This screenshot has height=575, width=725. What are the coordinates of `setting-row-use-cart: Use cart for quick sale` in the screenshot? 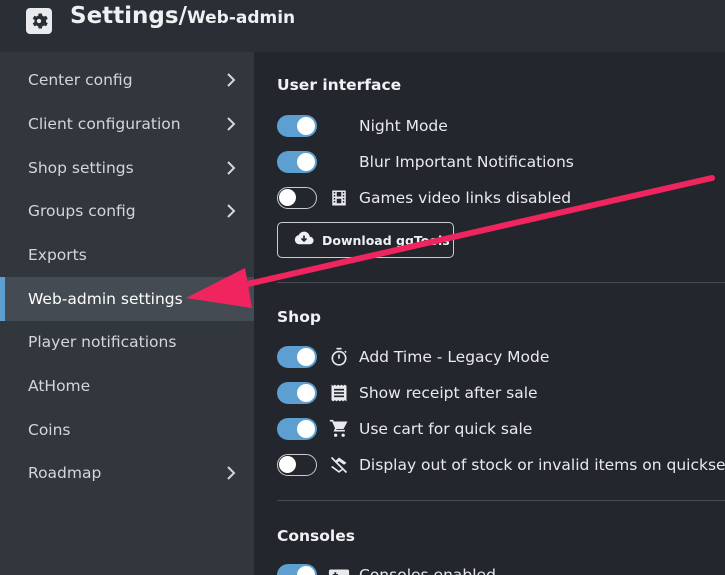 It's located at (404, 429).